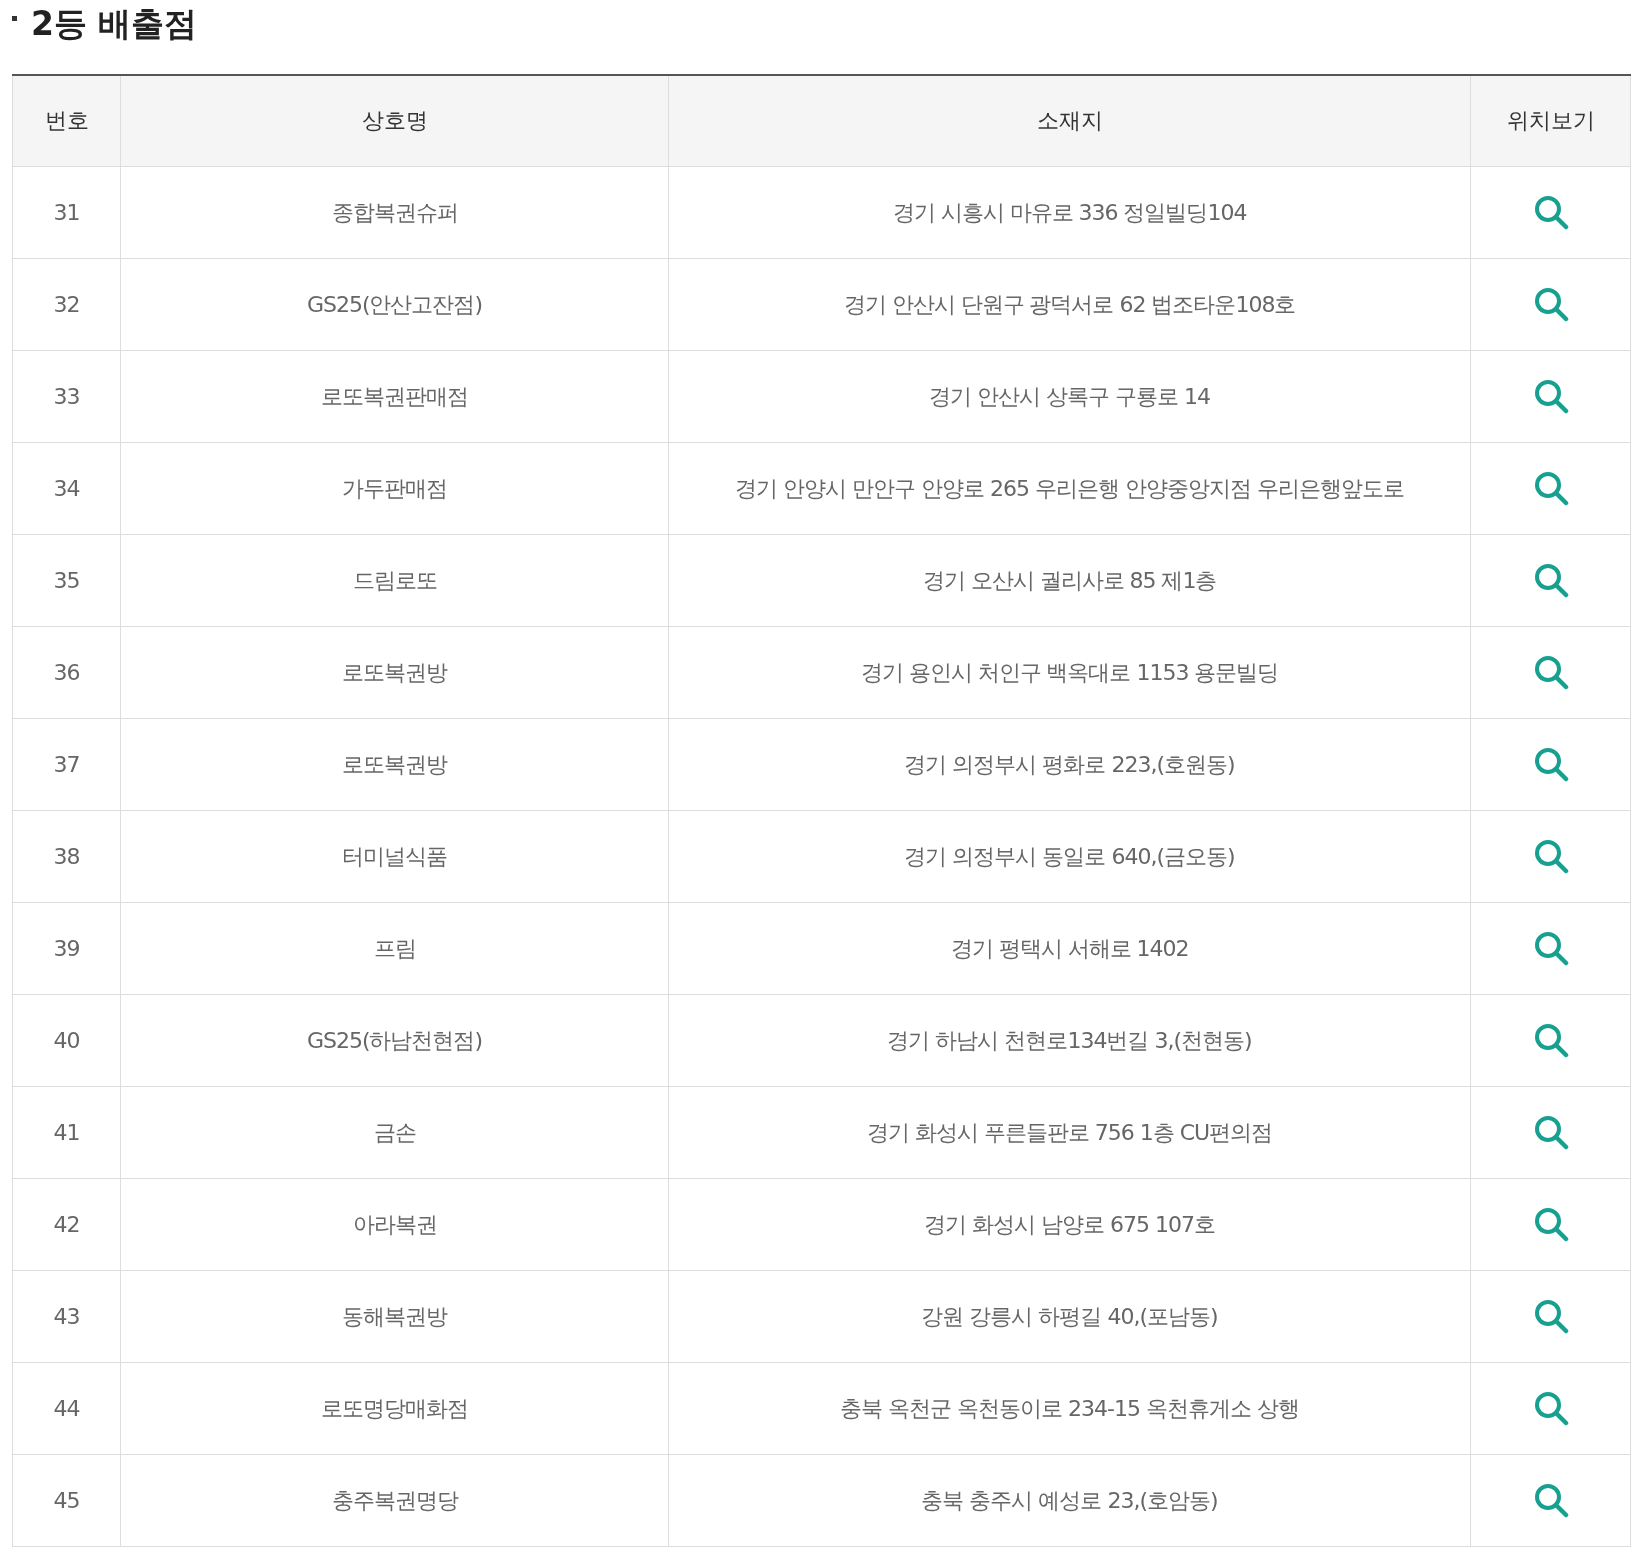 The height and width of the screenshot is (1564, 1647). I want to click on table-cell: 가두판매점, so click(394, 488).